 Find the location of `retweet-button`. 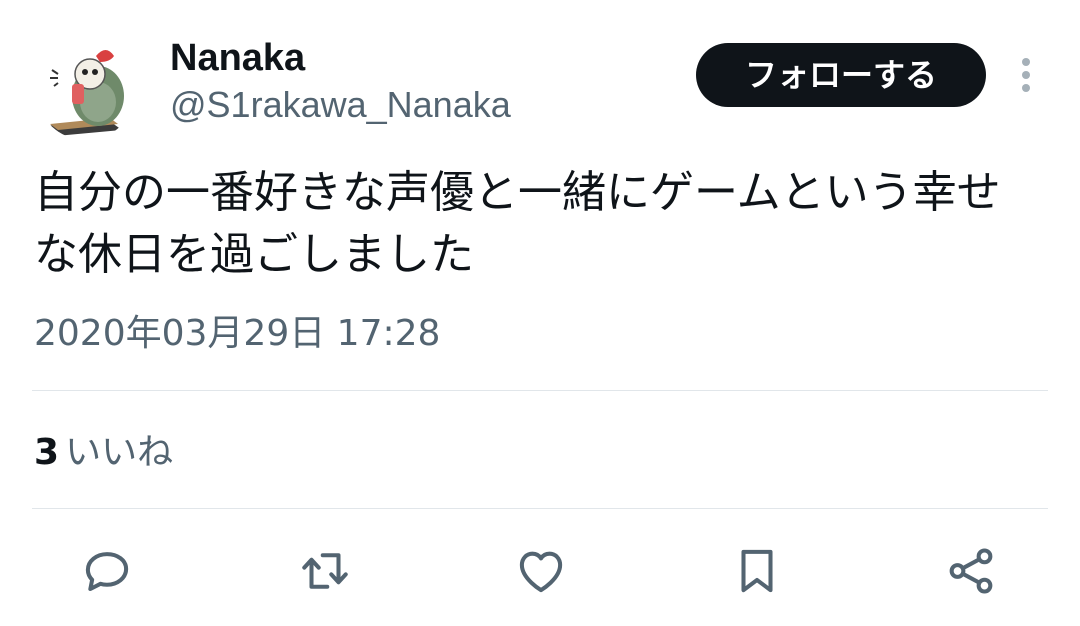

retweet-button is located at coordinates (325, 571).